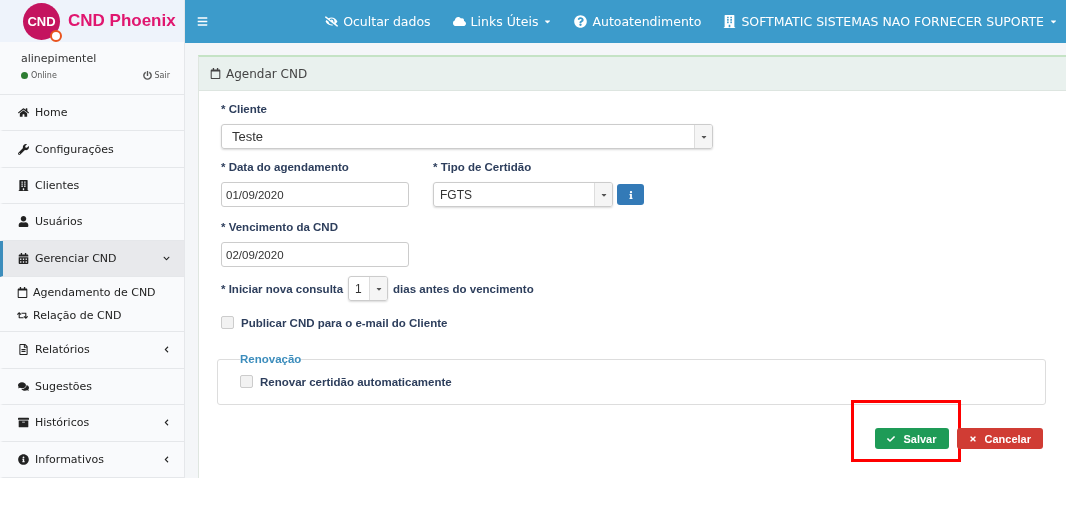 This screenshot has width=1066, height=505. What do you see at coordinates (581, 21) in the screenshot?
I see `question-icon` at bounding box center [581, 21].